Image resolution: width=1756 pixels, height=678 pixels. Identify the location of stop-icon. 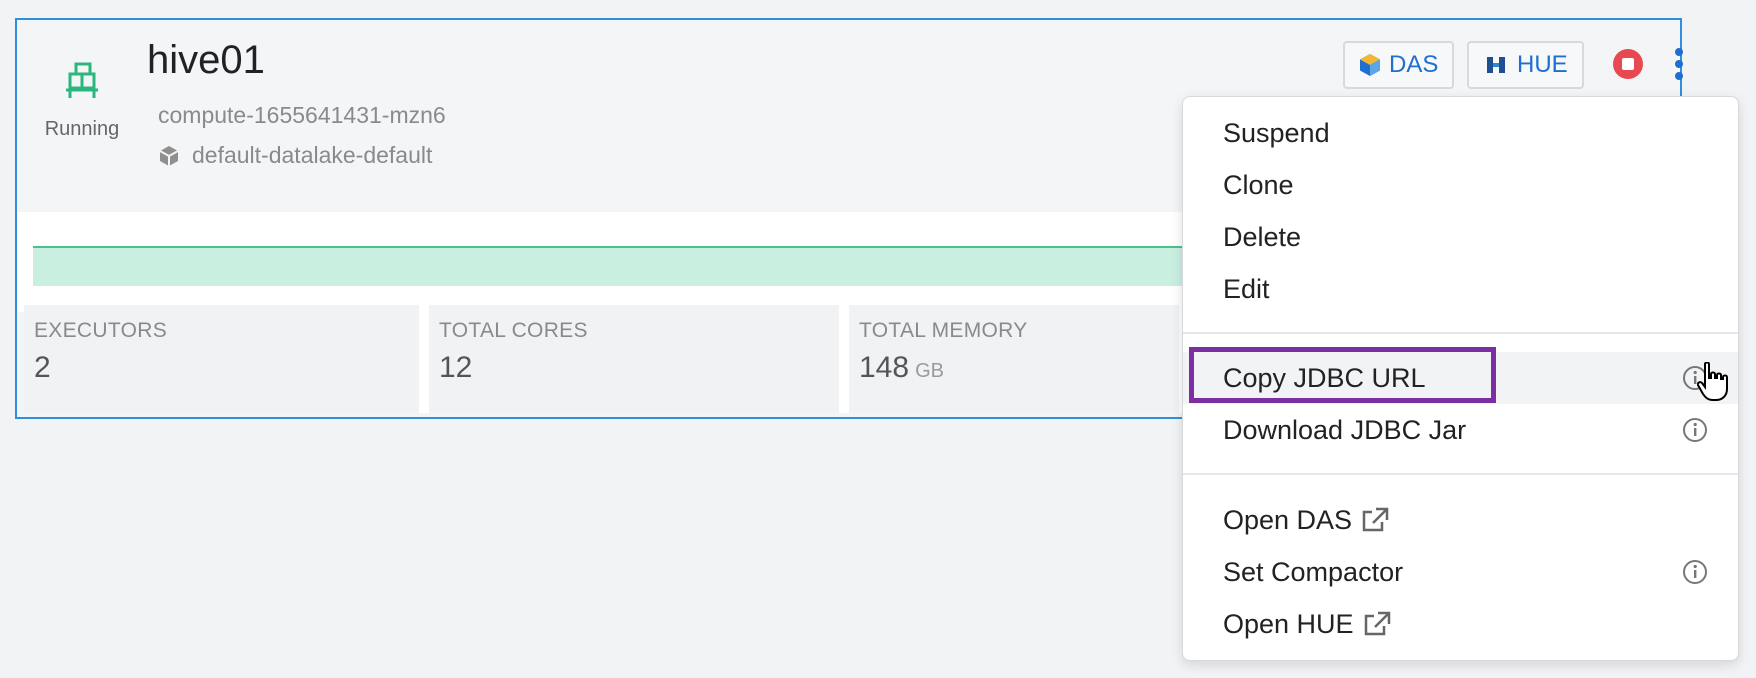
(1628, 64).